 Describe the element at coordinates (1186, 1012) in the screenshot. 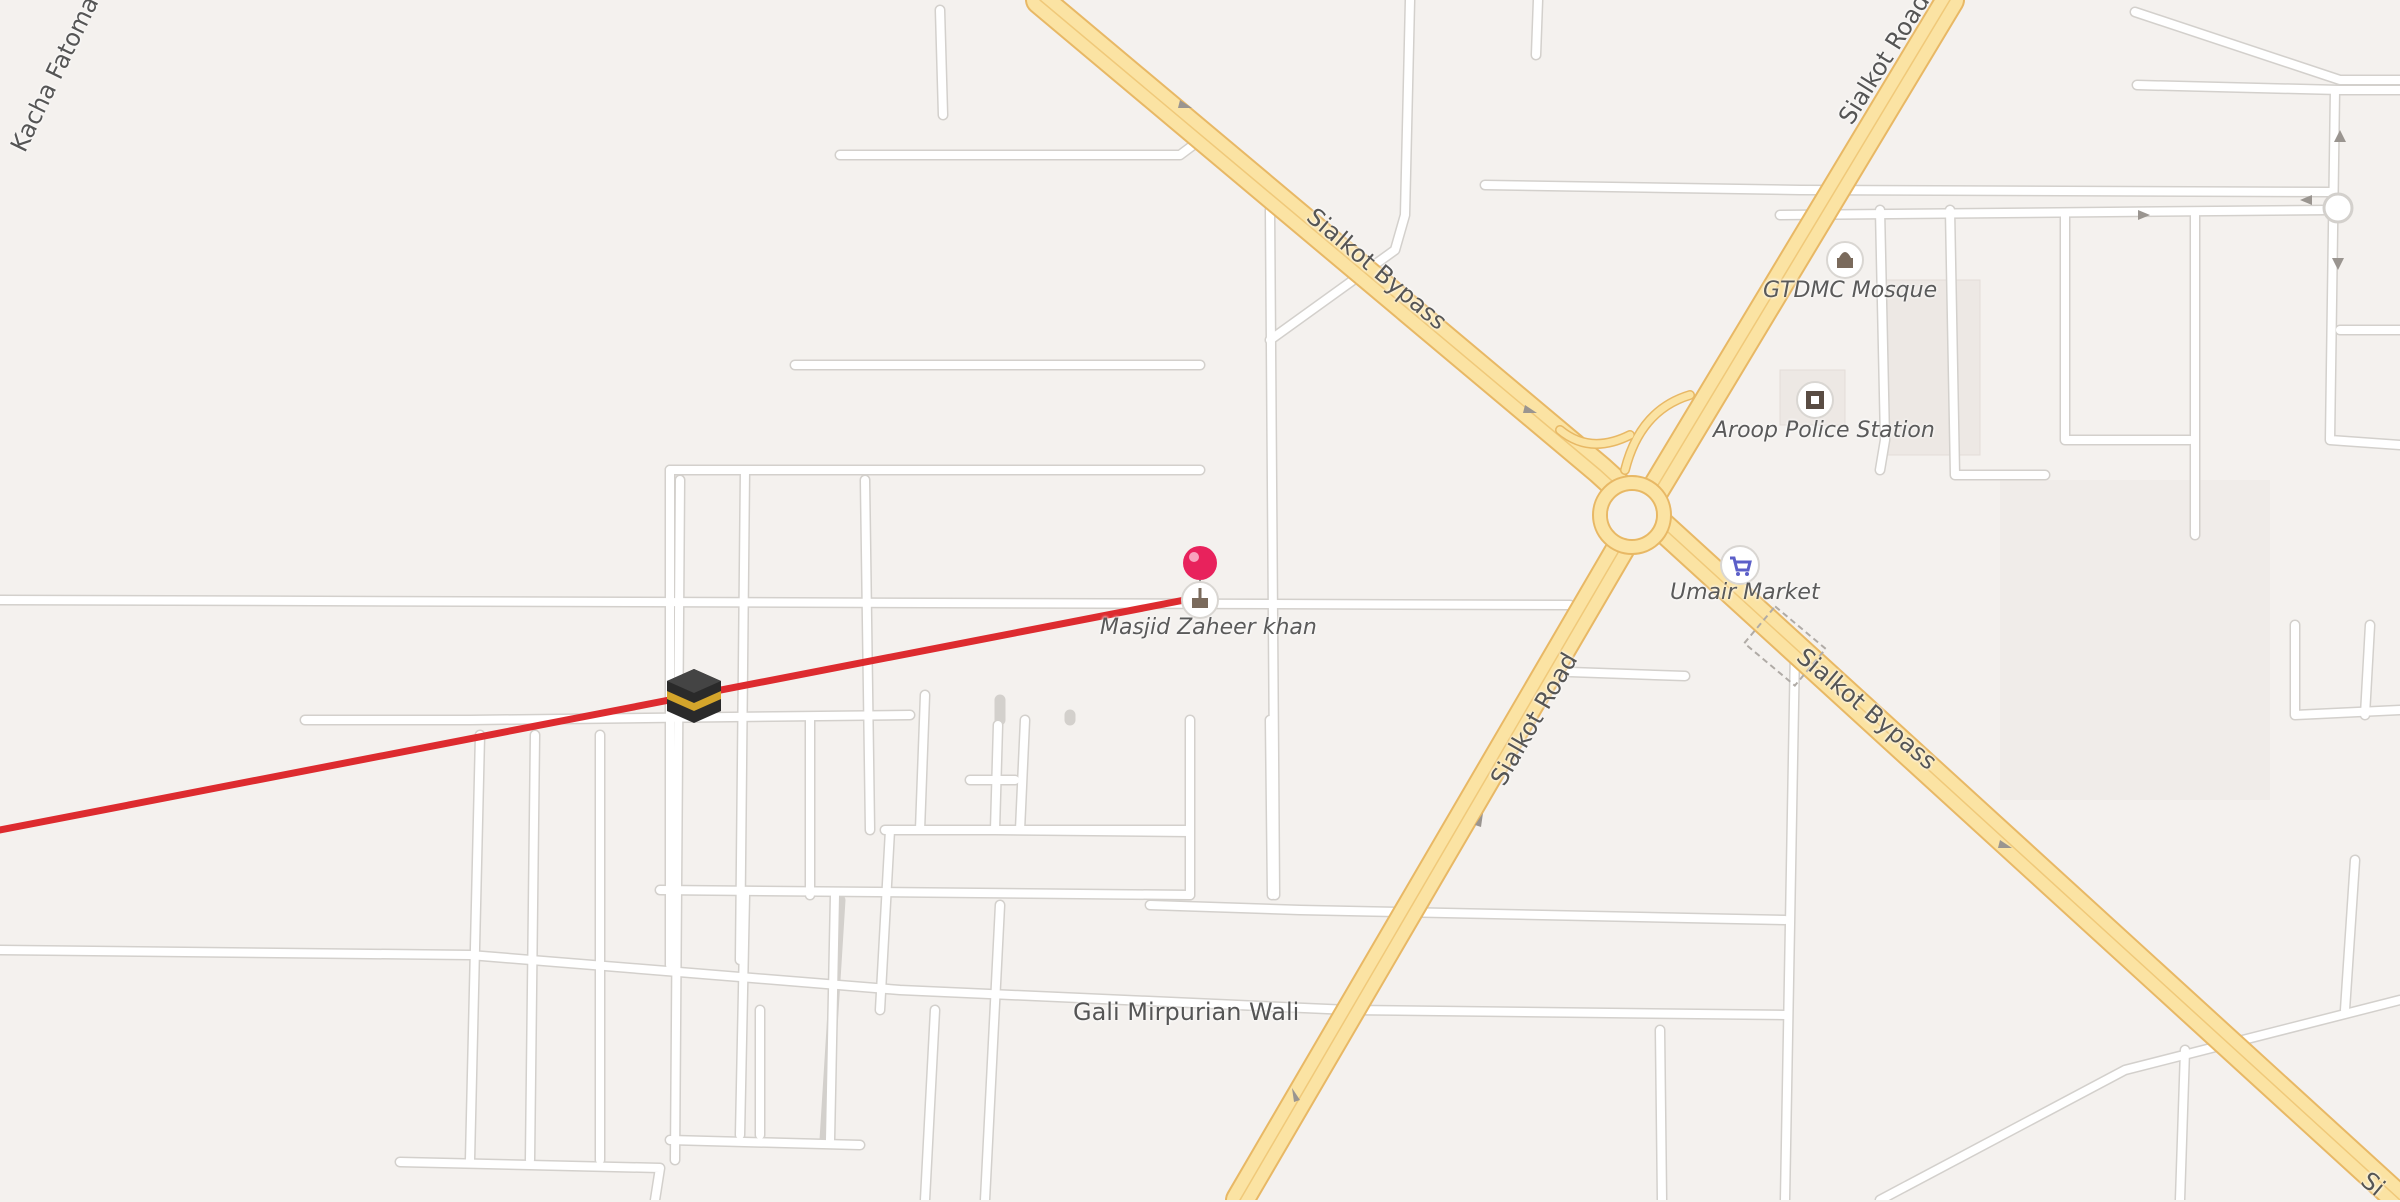

I see `road-label-gali-mirpurian: Gali Mirpurian Wali` at that location.